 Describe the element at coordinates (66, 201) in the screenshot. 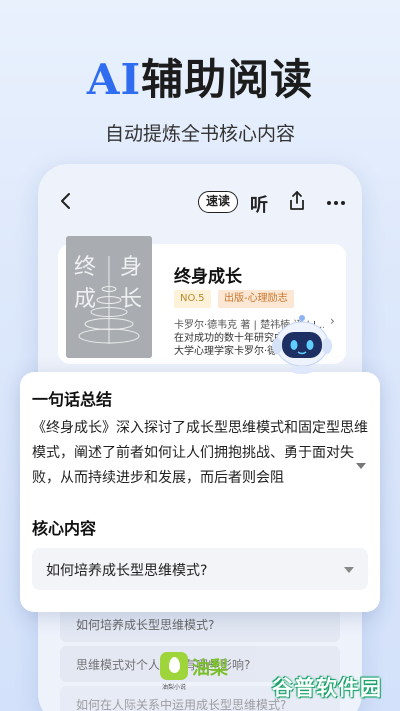

I see `back-icon` at that location.